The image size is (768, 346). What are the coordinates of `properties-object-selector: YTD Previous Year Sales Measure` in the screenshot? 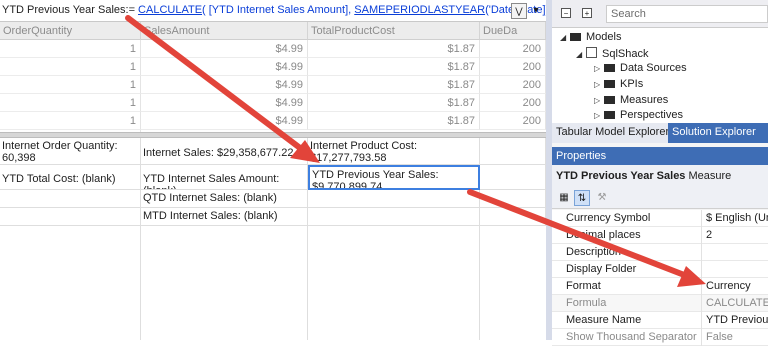 It's located at (660, 176).